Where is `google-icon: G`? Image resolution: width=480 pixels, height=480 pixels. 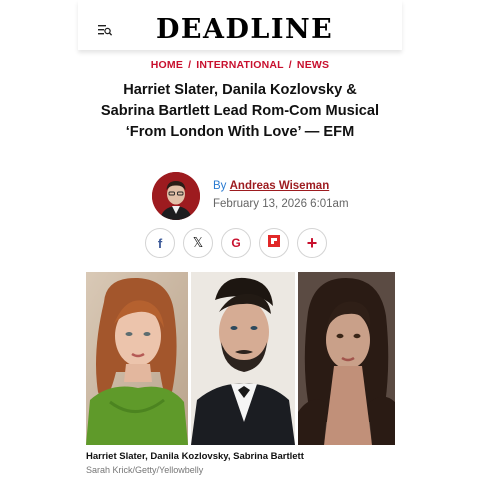
google-icon: G is located at coordinates (236, 243).